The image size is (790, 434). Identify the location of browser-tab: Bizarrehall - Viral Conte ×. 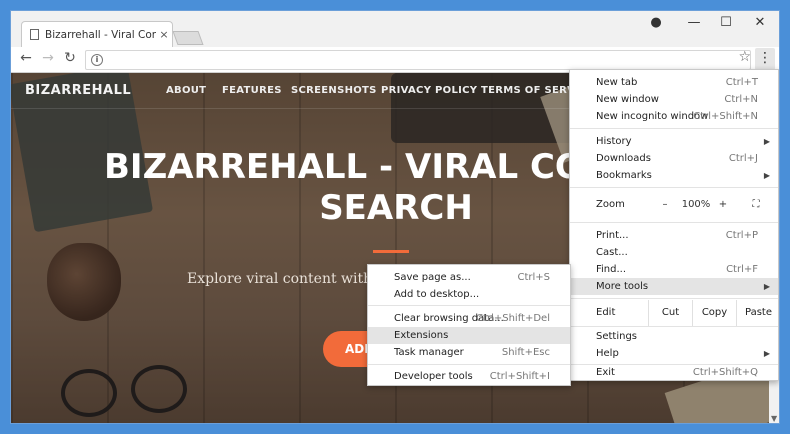
(97, 34).